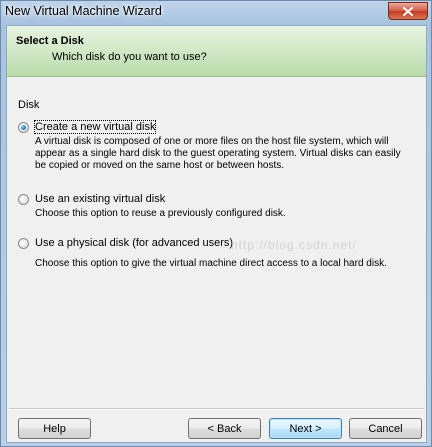  Describe the element at coordinates (129, 57) in the screenshot. I see `page-subtitle: Which disk do you want to use?` at that location.